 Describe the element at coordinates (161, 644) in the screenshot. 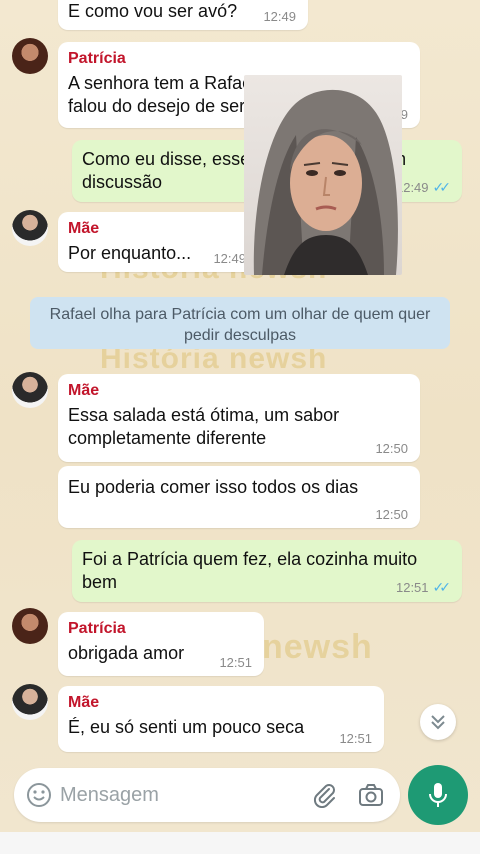

I see `message-bubble: Patrícia obrigada amor 12:51` at that location.